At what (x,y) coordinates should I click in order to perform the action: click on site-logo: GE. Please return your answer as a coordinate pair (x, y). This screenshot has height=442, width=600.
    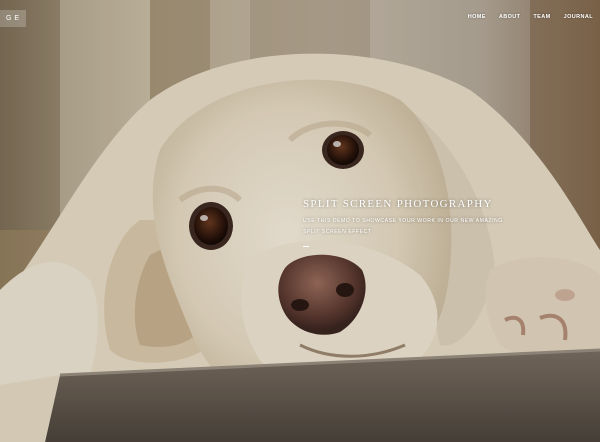
    Looking at the image, I should click on (13, 18).